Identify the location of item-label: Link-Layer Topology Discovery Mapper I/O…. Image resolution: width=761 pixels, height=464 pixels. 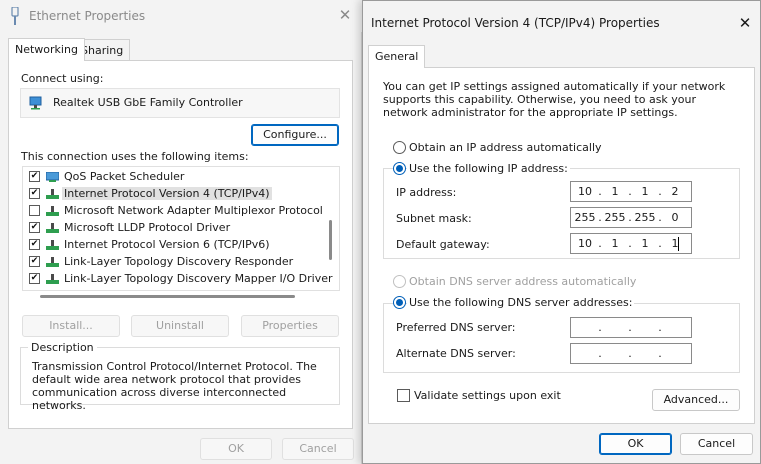
(198, 278).